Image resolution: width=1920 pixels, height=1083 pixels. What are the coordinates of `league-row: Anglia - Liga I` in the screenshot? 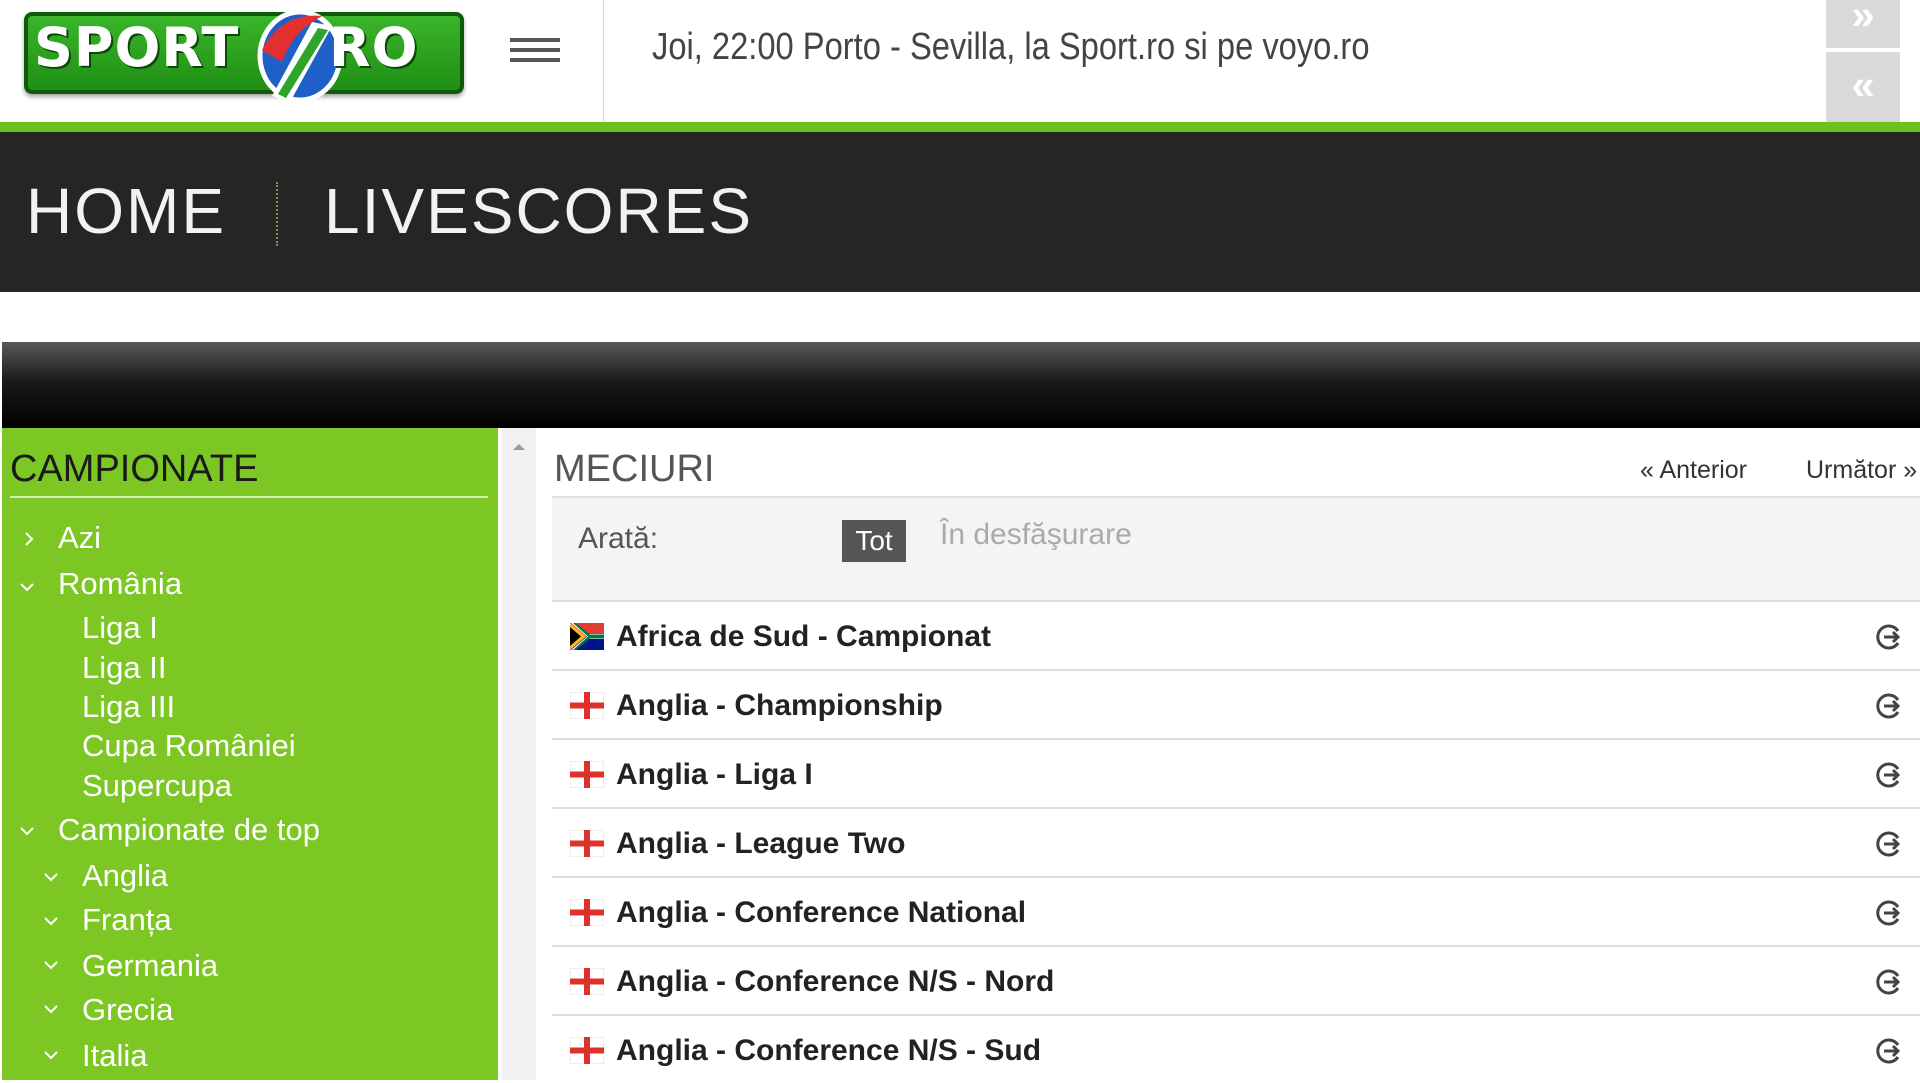 It's located at (1236, 772).